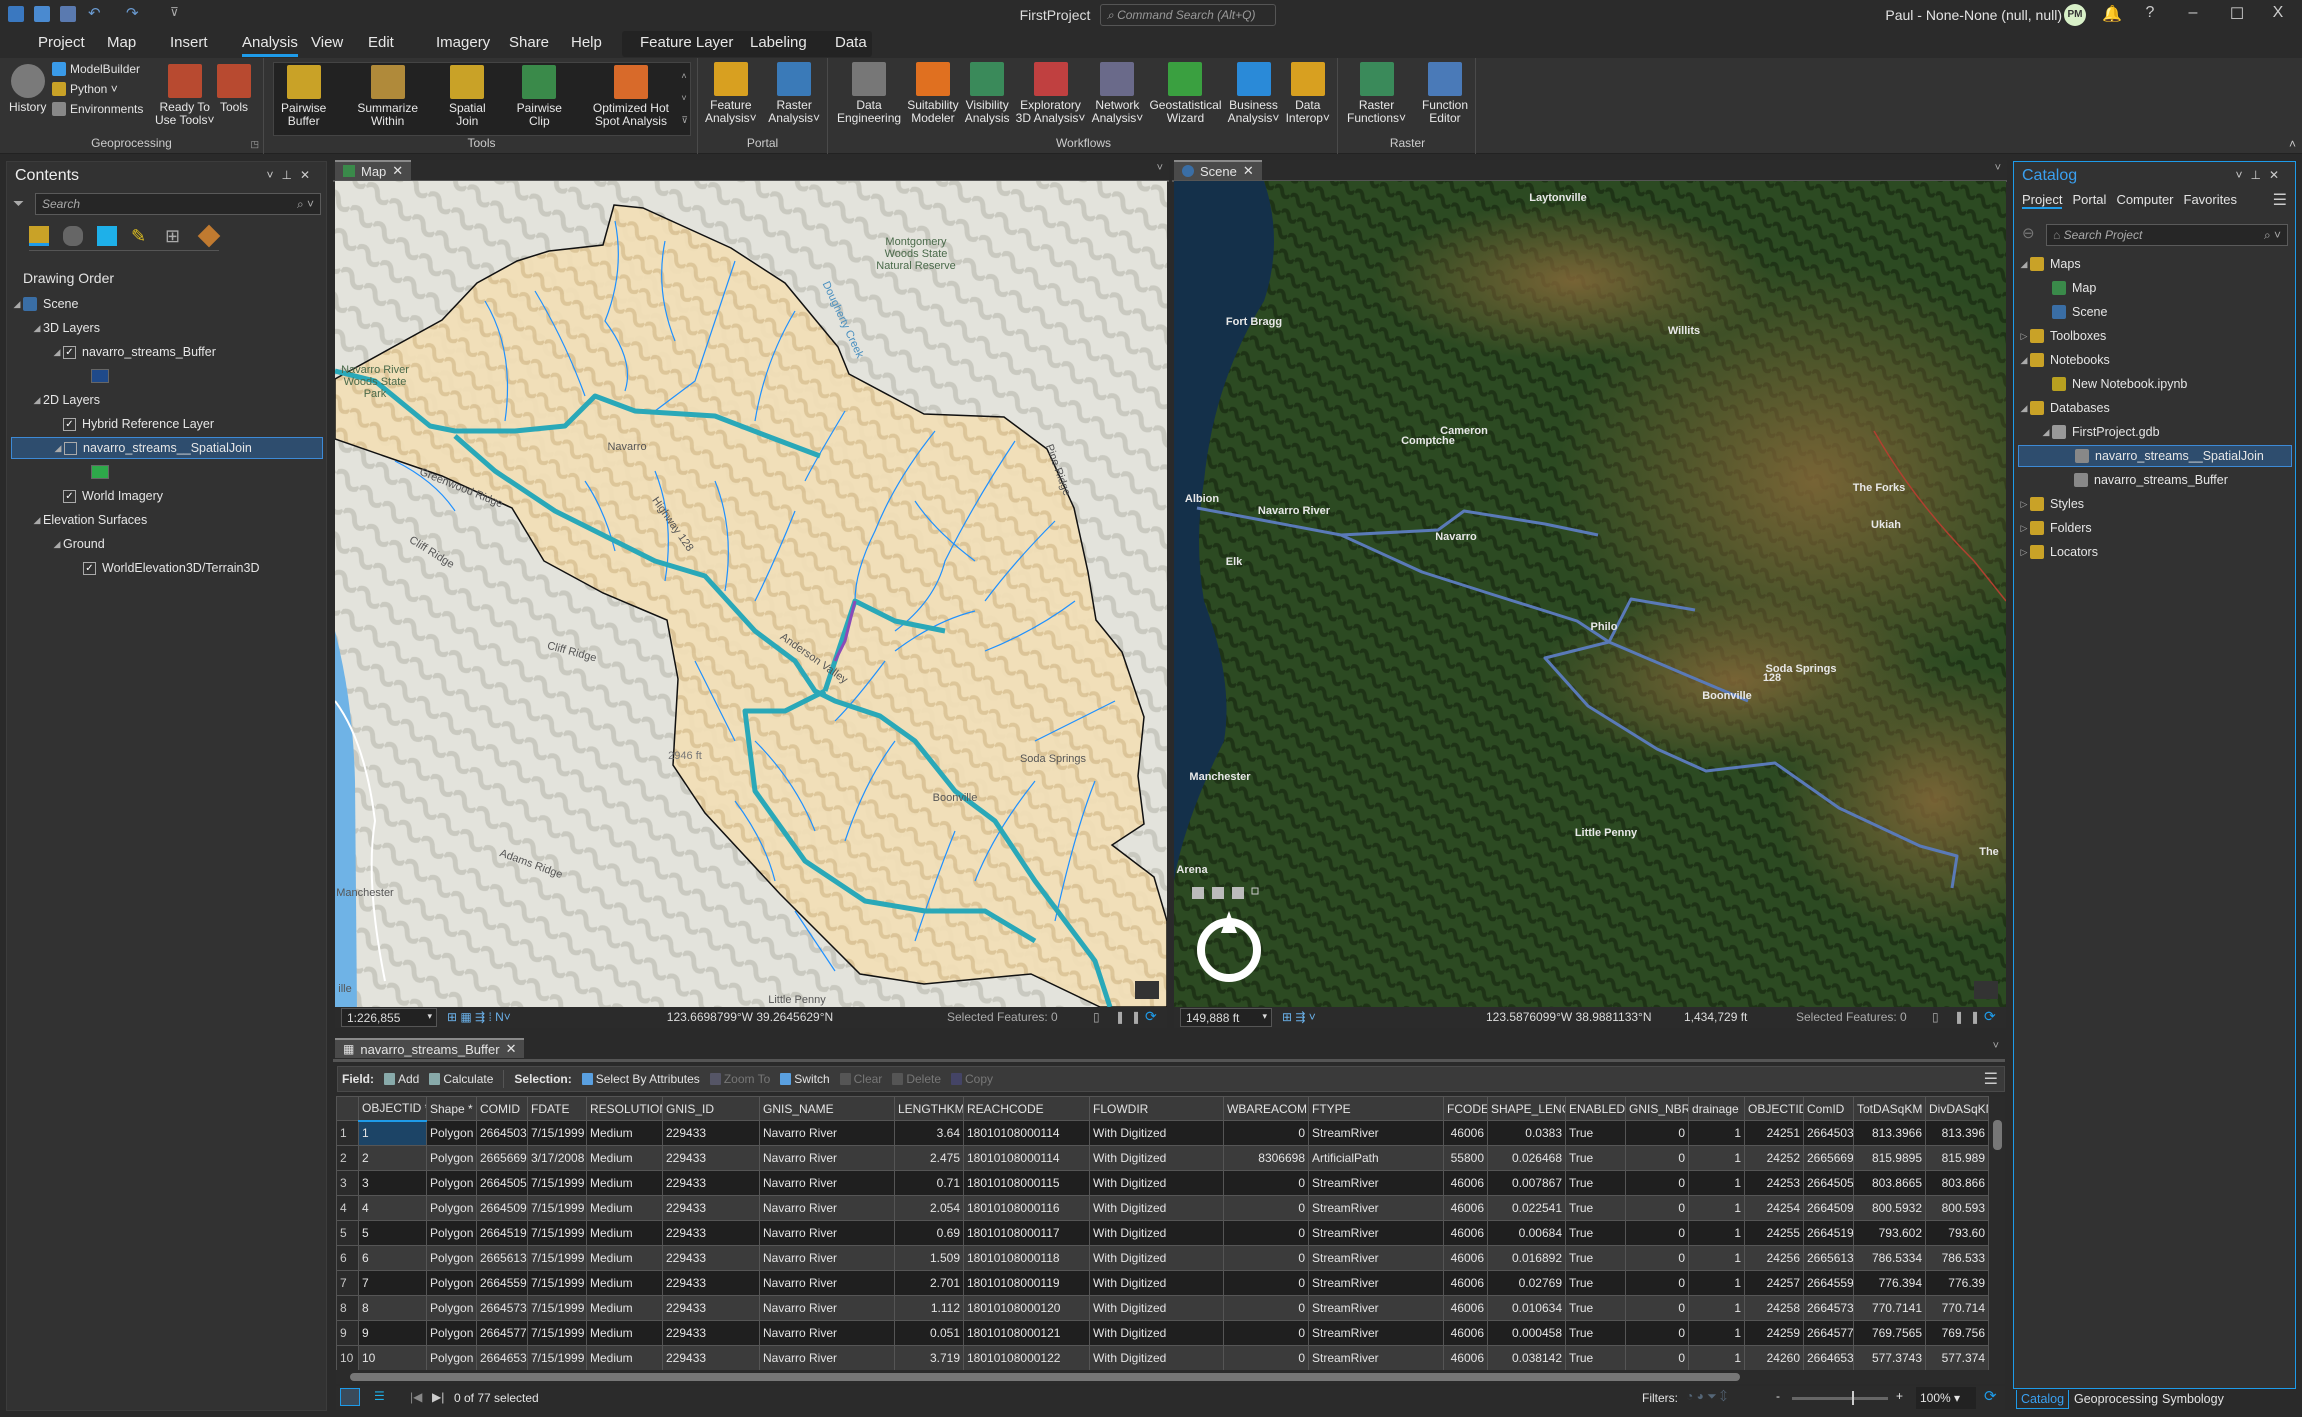 The image size is (2302, 1417). What do you see at coordinates (107, 236) in the screenshot?
I see `list-by-selection-icon` at bounding box center [107, 236].